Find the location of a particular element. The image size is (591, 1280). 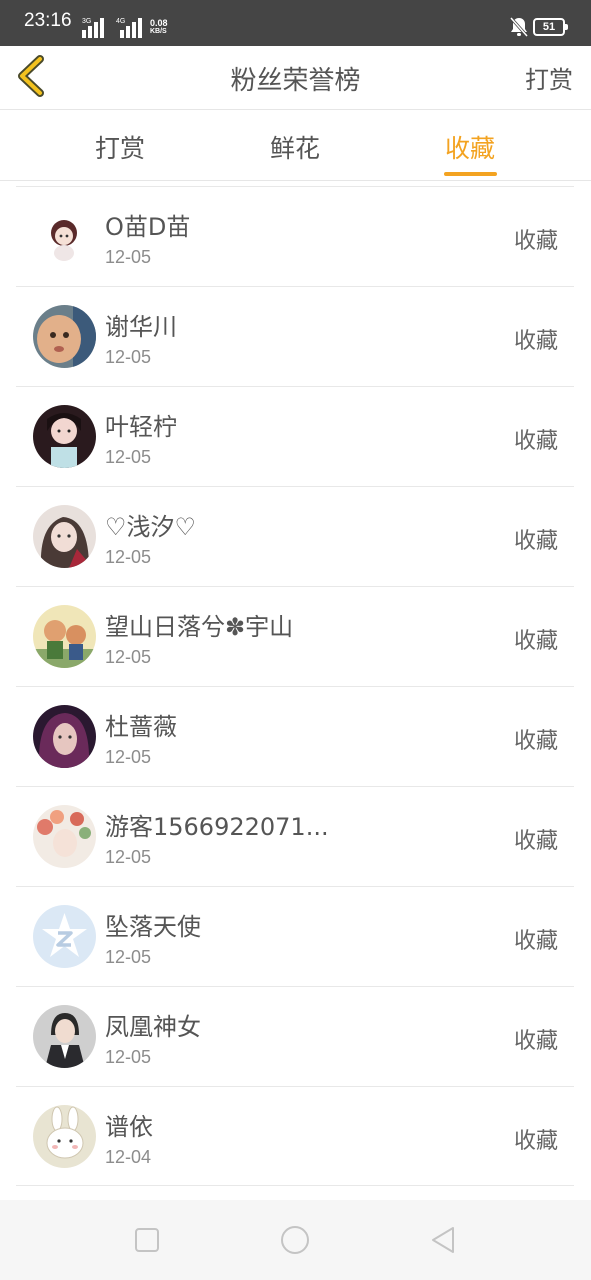

list-item: 游客1566922071... 12-05 收藏 is located at coordinates (295, 836).